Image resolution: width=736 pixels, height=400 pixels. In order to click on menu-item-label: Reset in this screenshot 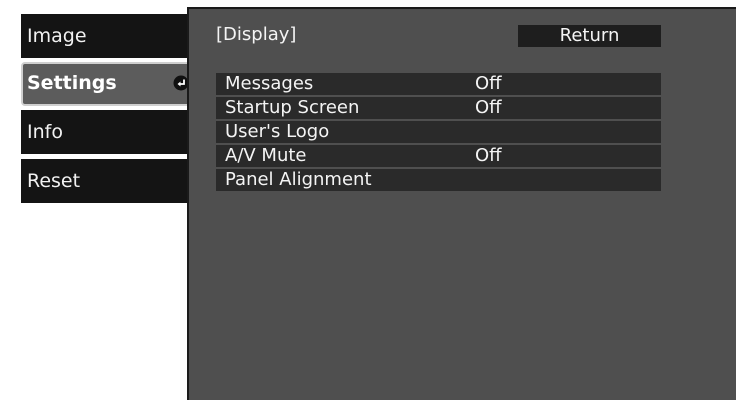, I will do `click(54, 181)`.